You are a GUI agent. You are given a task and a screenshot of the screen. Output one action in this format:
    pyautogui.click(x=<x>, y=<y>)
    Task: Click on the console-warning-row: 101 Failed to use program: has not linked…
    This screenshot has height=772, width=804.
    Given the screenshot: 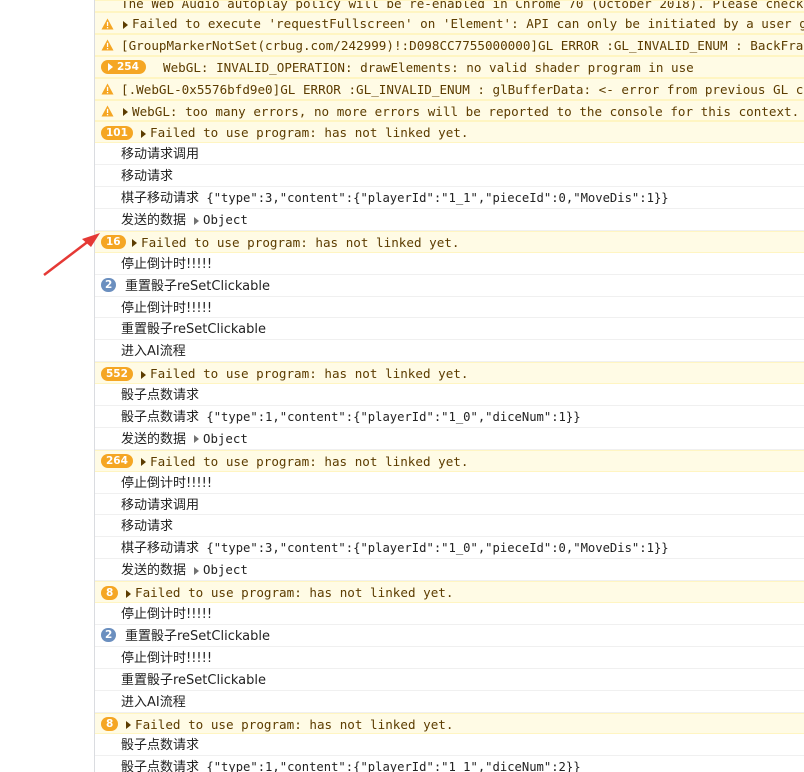 What is the action you would take?
    pyautogui.click(x=449, y=132)
    